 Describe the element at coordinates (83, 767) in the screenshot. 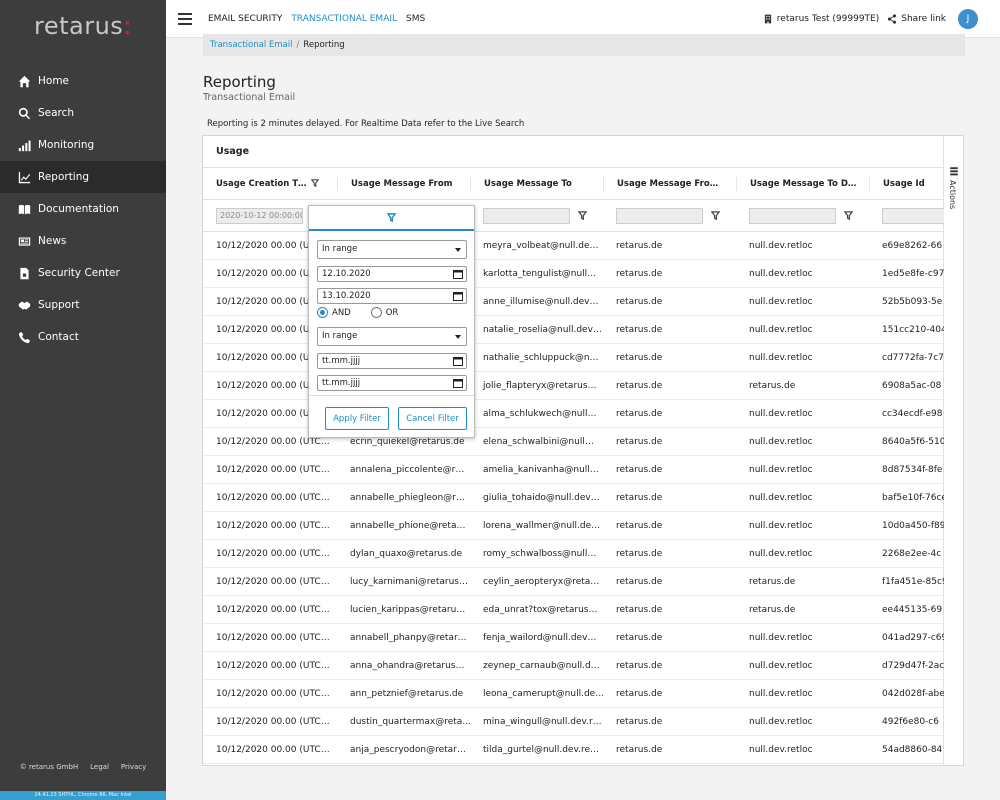

I see `sidebar-footer: © retarus GmbH Legal Privacy` at that location.